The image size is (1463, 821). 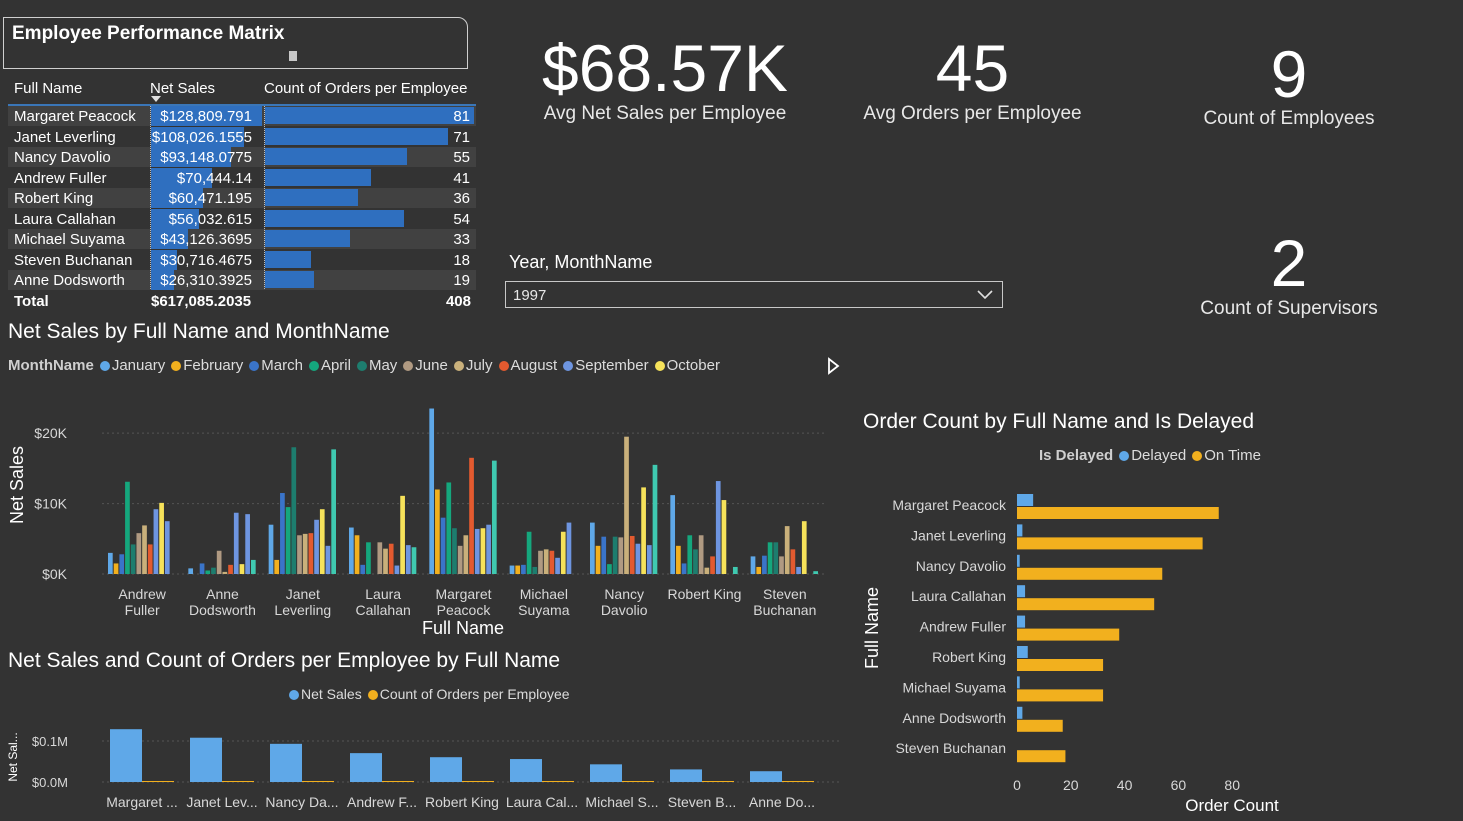 I want to click on column-header-net-sales: Net Sales, so click(x=182, y=88).